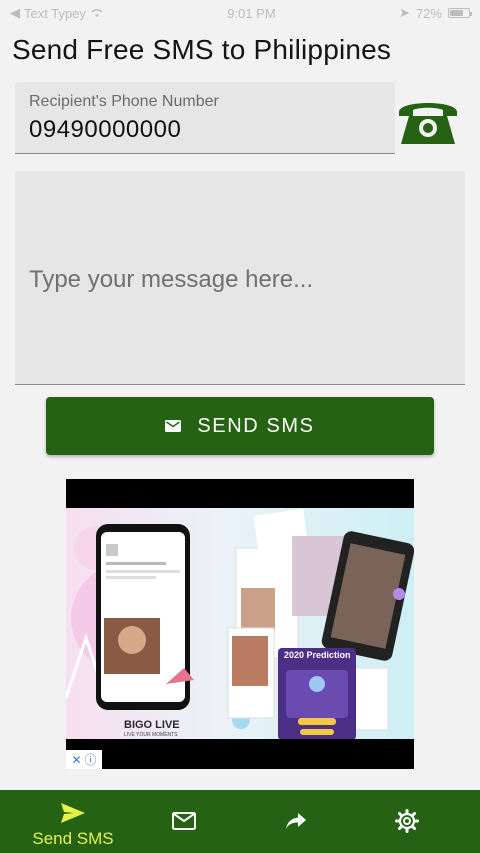 The height and width of the screenshot is (853, 480). Describe the element at coordinates (317, 655) in the screenshot. I see `ad-prediction-text: 2020 Prediction` at that location.